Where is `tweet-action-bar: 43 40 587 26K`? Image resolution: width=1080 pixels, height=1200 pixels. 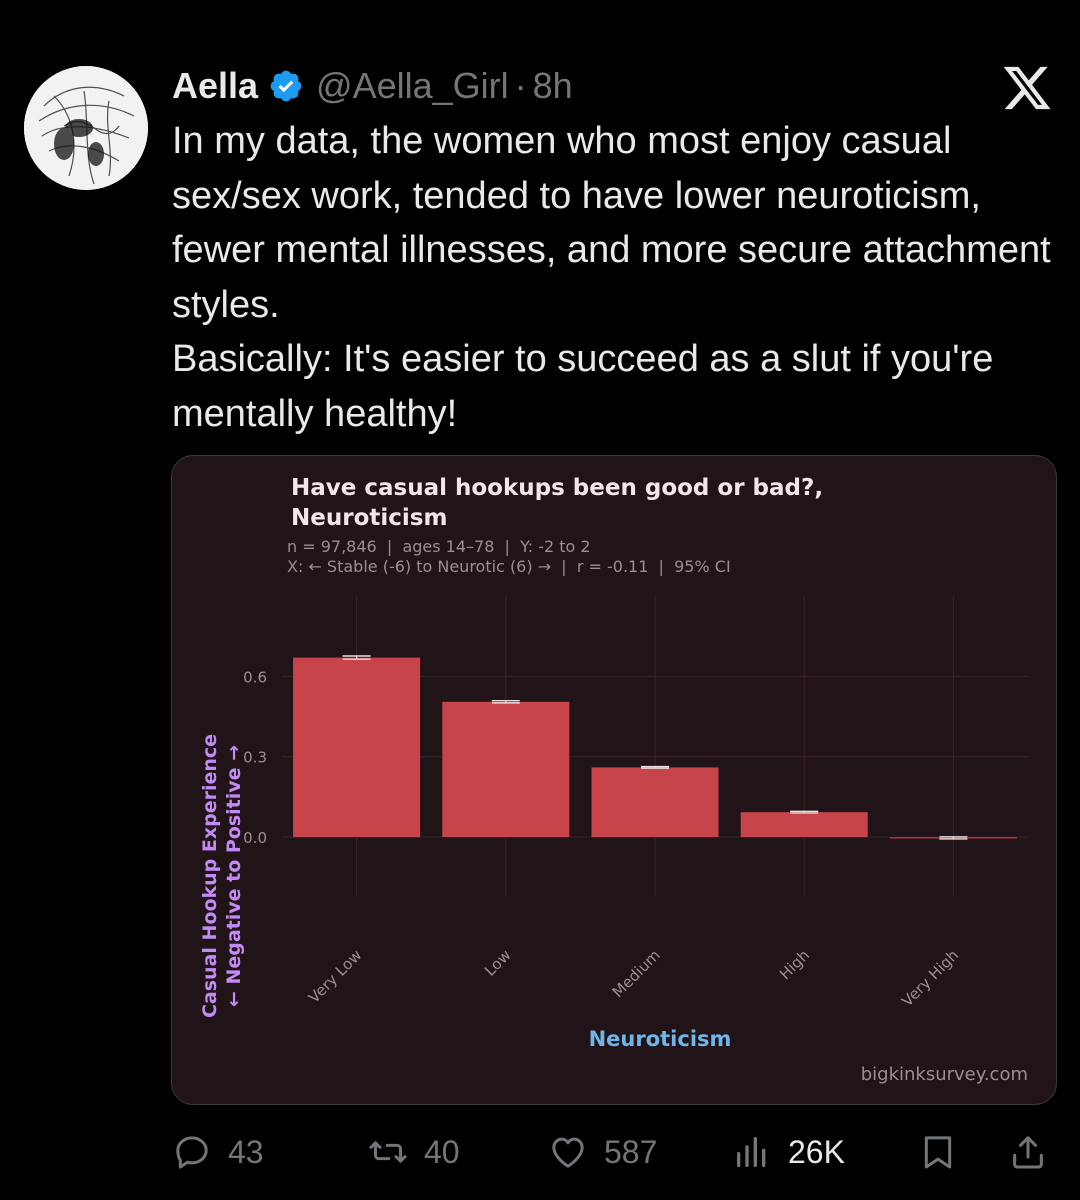
tweet-action-bar: 43 40 587 26K is located at coordinates (540, 1152).